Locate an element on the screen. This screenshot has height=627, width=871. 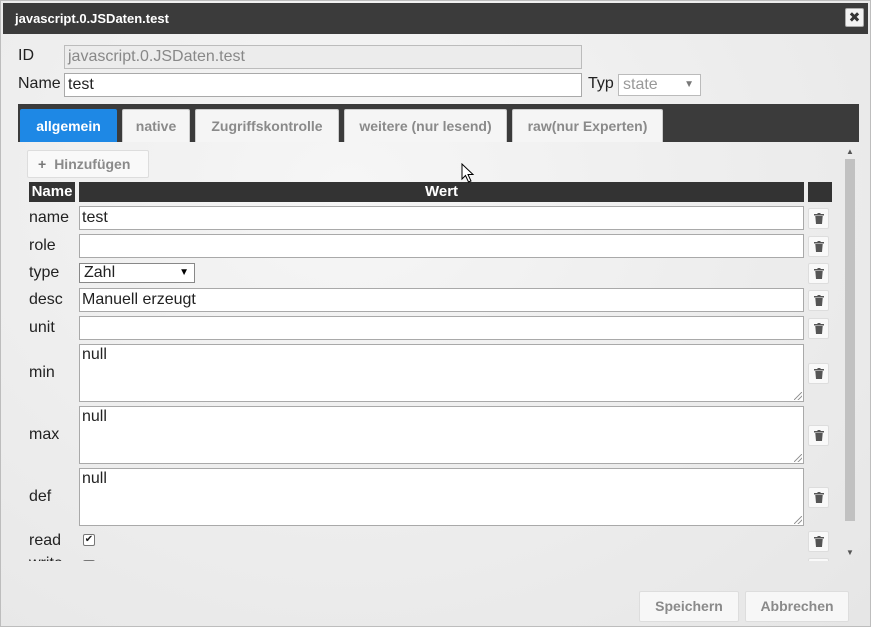
tab-raw: raw(nur Experten) is located at coordinates (587, 125).